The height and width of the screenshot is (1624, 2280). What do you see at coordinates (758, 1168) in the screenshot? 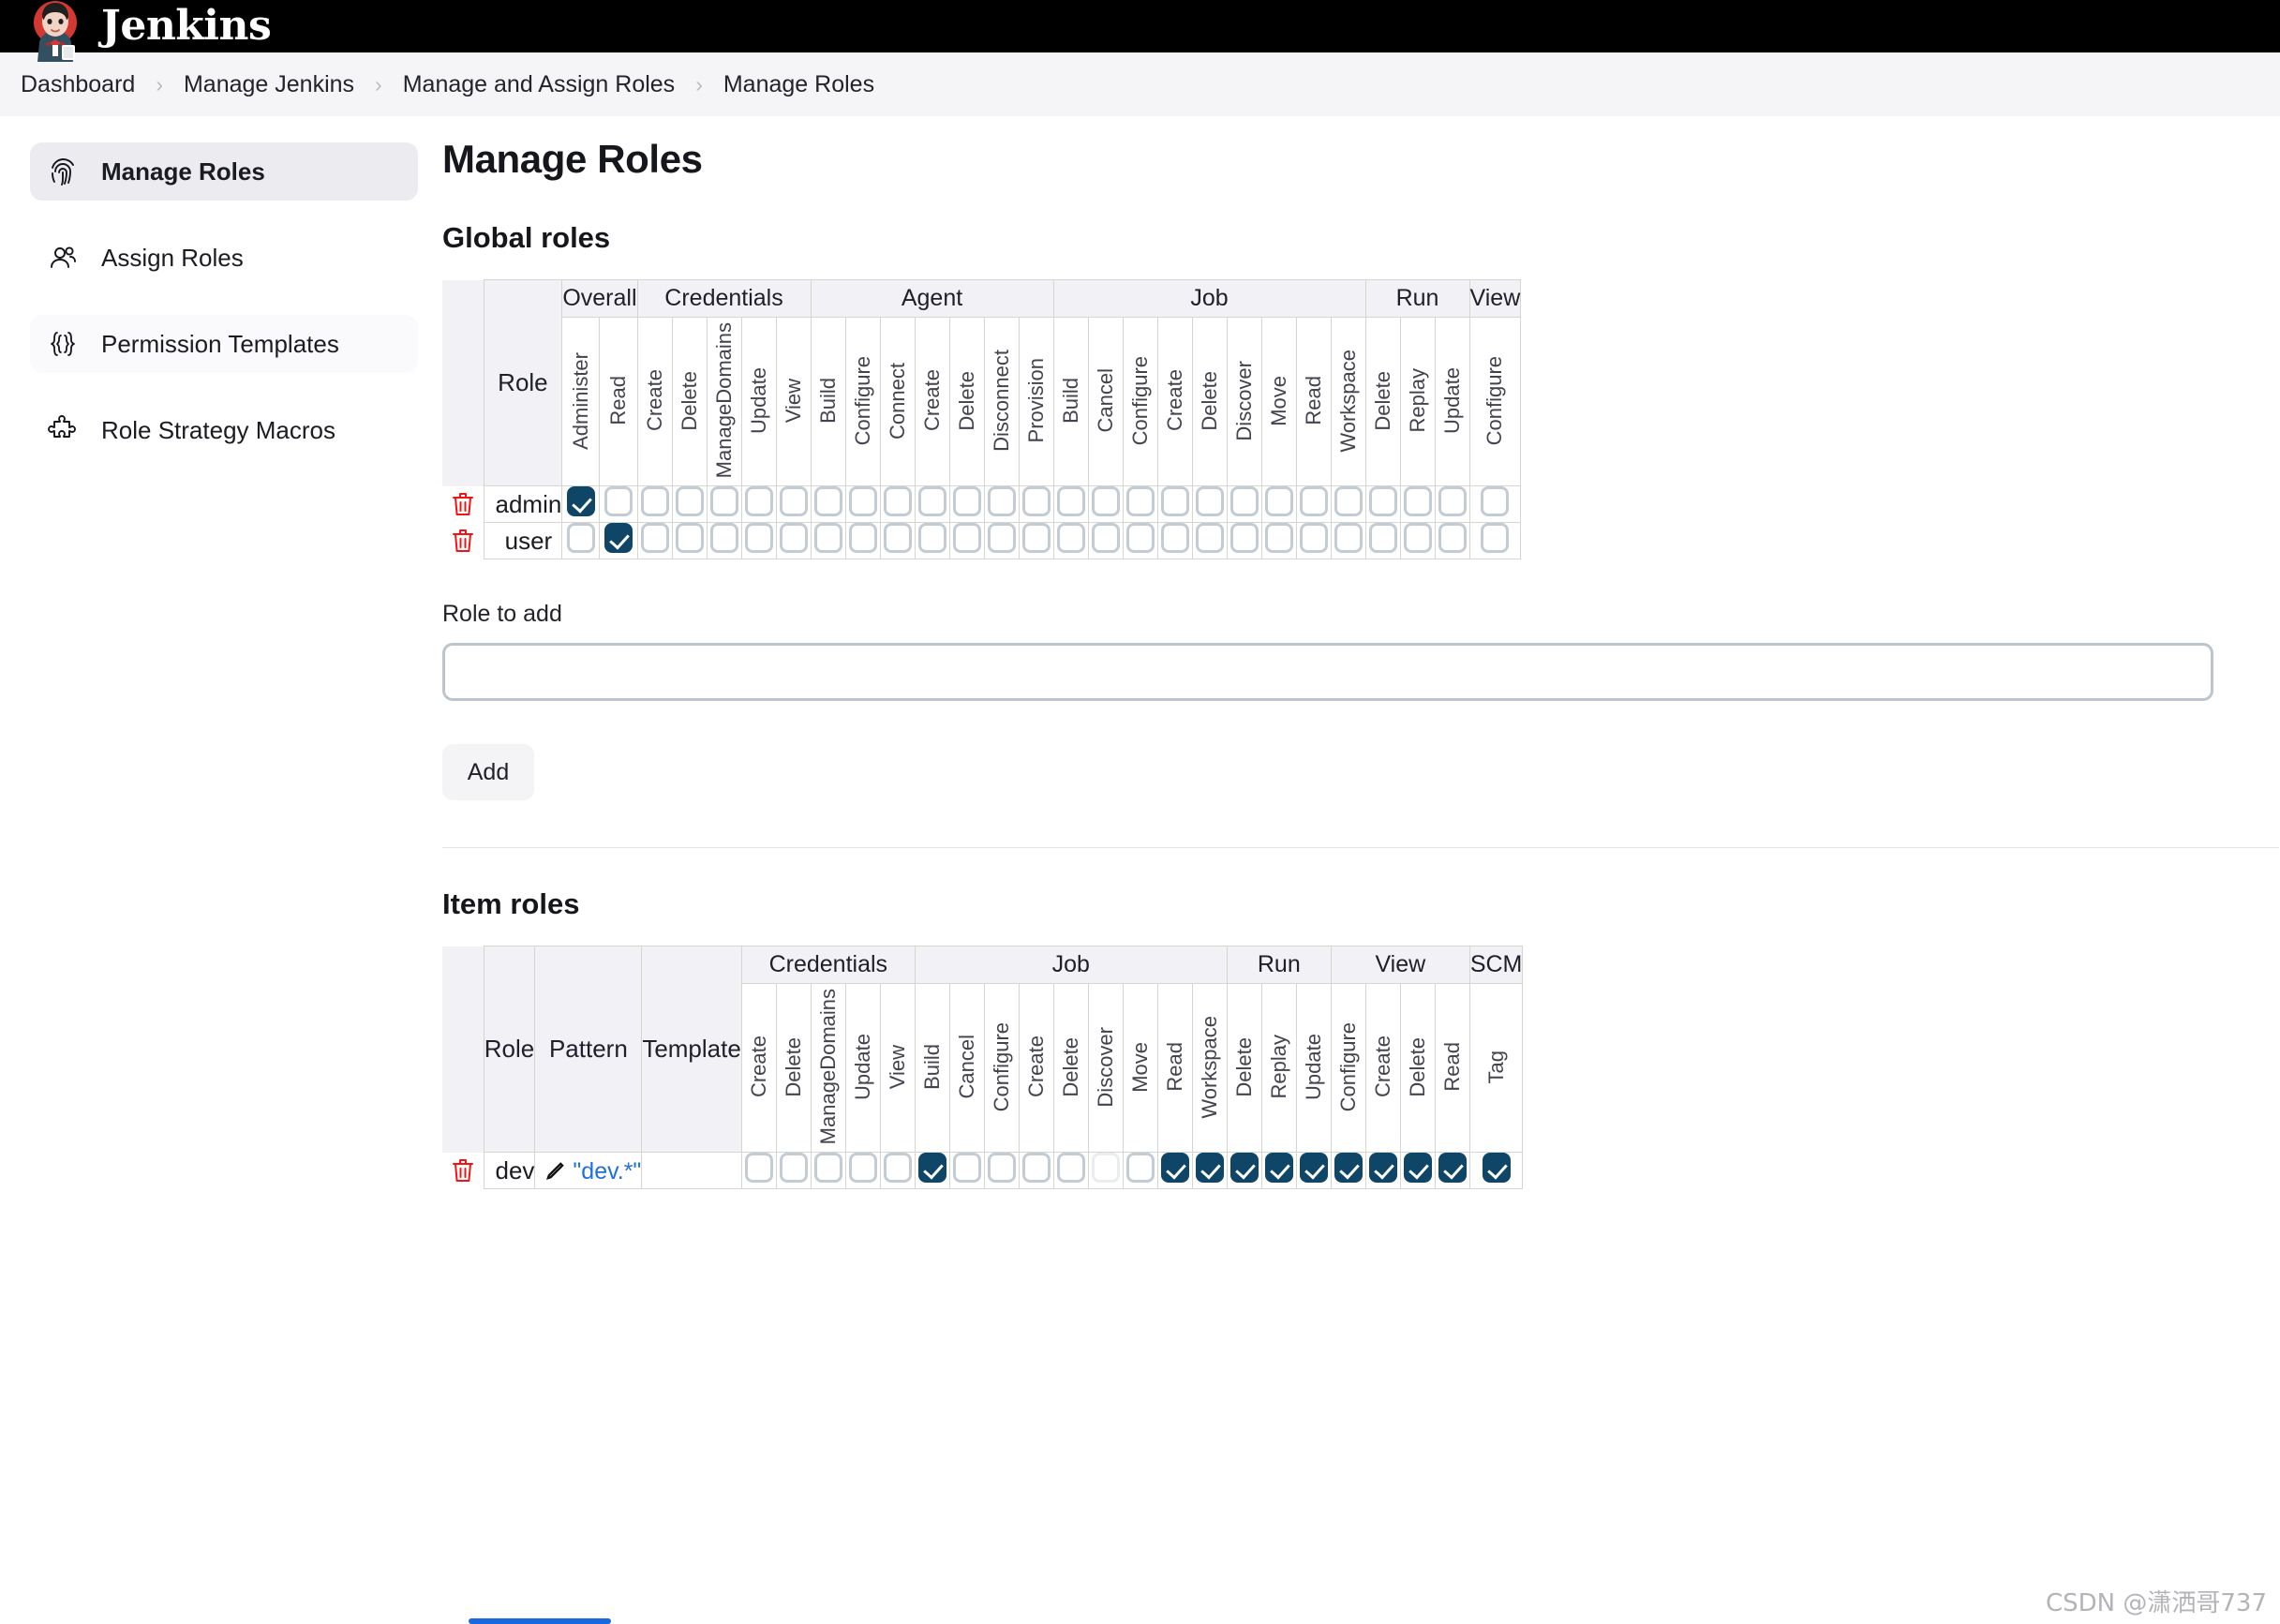
I see `checkbox-dev-credentials-create` at bounding box center [758, 1168].